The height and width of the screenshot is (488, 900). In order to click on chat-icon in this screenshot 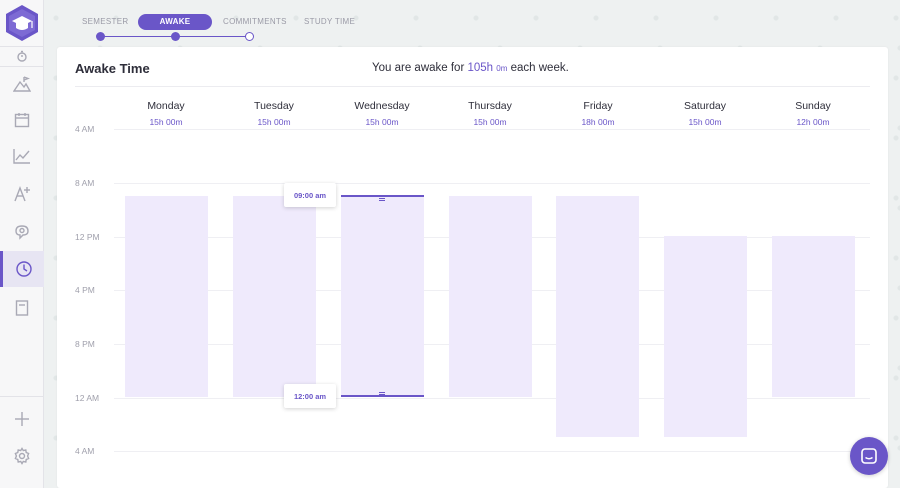, I will do `click(869, 456)`.